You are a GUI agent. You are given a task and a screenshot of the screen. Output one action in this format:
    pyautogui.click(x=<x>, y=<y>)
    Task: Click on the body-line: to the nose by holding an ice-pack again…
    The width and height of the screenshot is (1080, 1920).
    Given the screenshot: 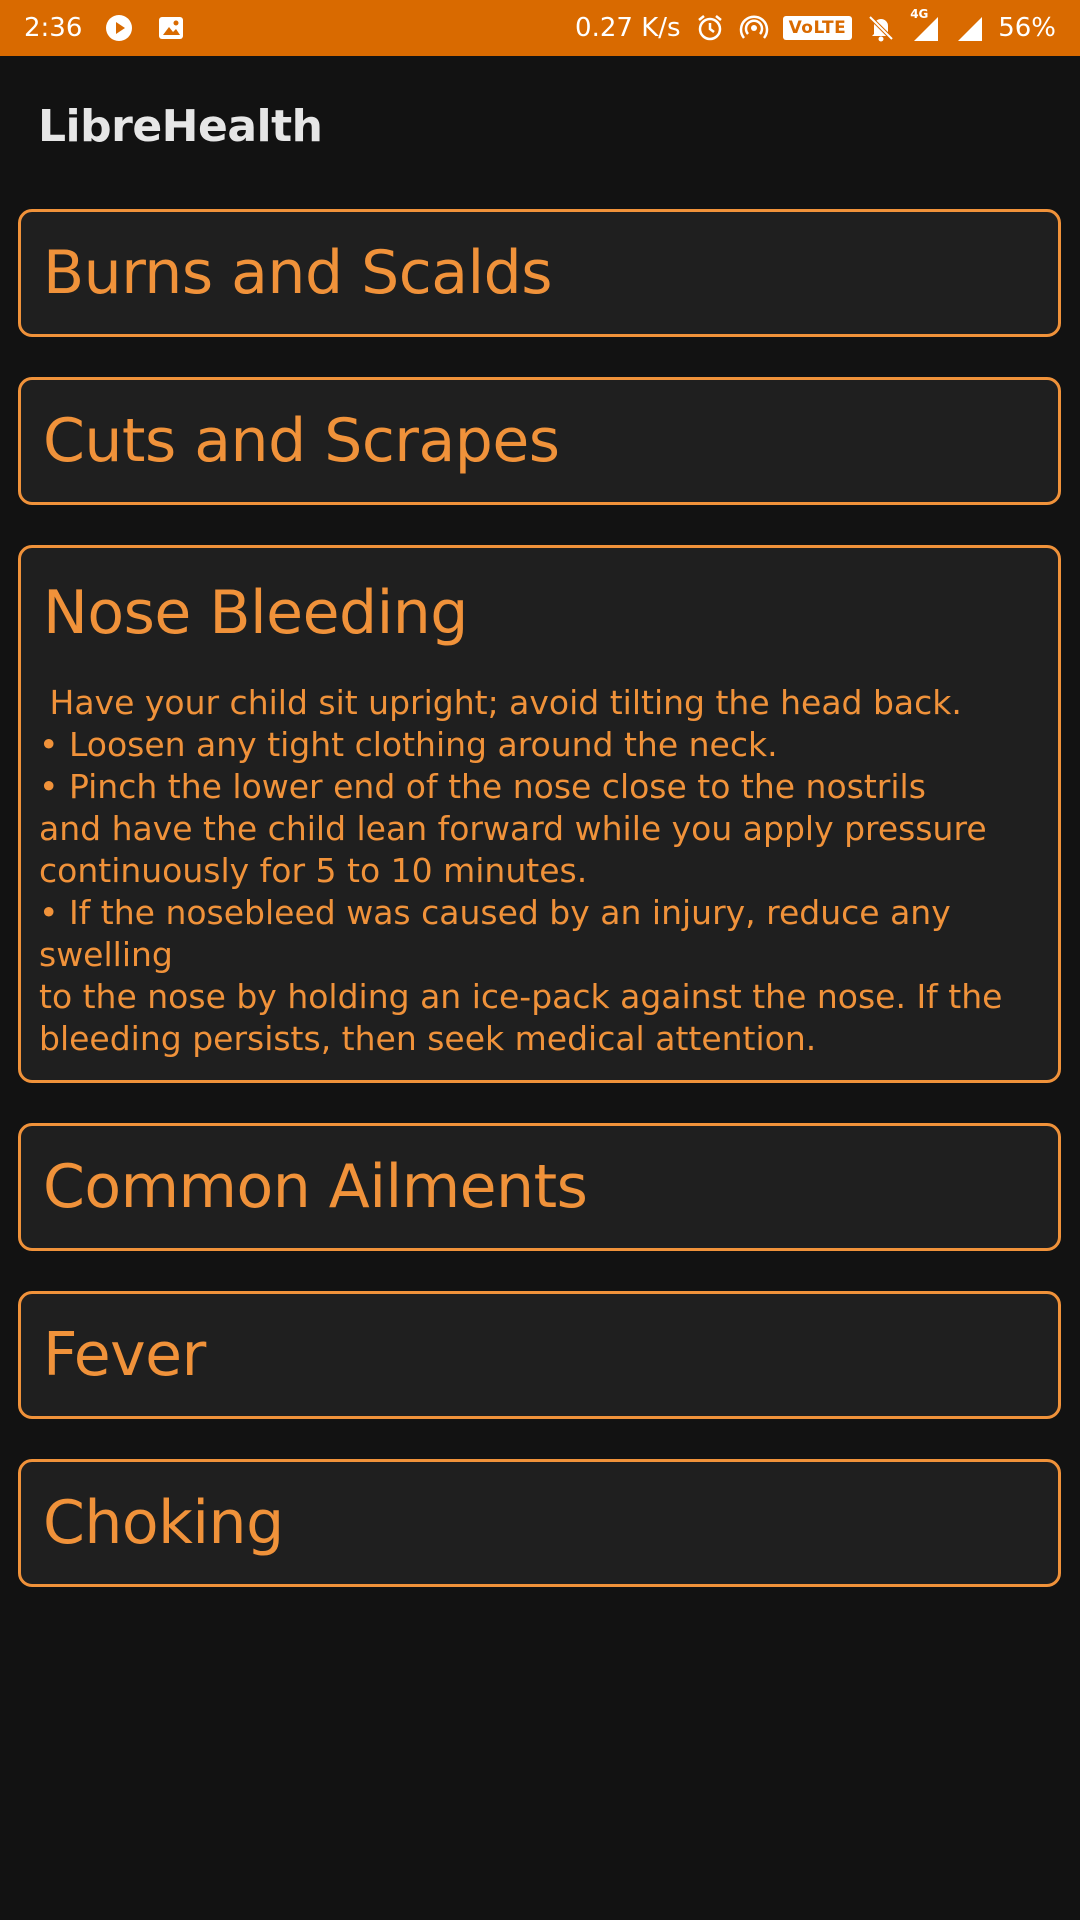 What is the action you would take?
    pyautogui.click(x=521, y=996)
    